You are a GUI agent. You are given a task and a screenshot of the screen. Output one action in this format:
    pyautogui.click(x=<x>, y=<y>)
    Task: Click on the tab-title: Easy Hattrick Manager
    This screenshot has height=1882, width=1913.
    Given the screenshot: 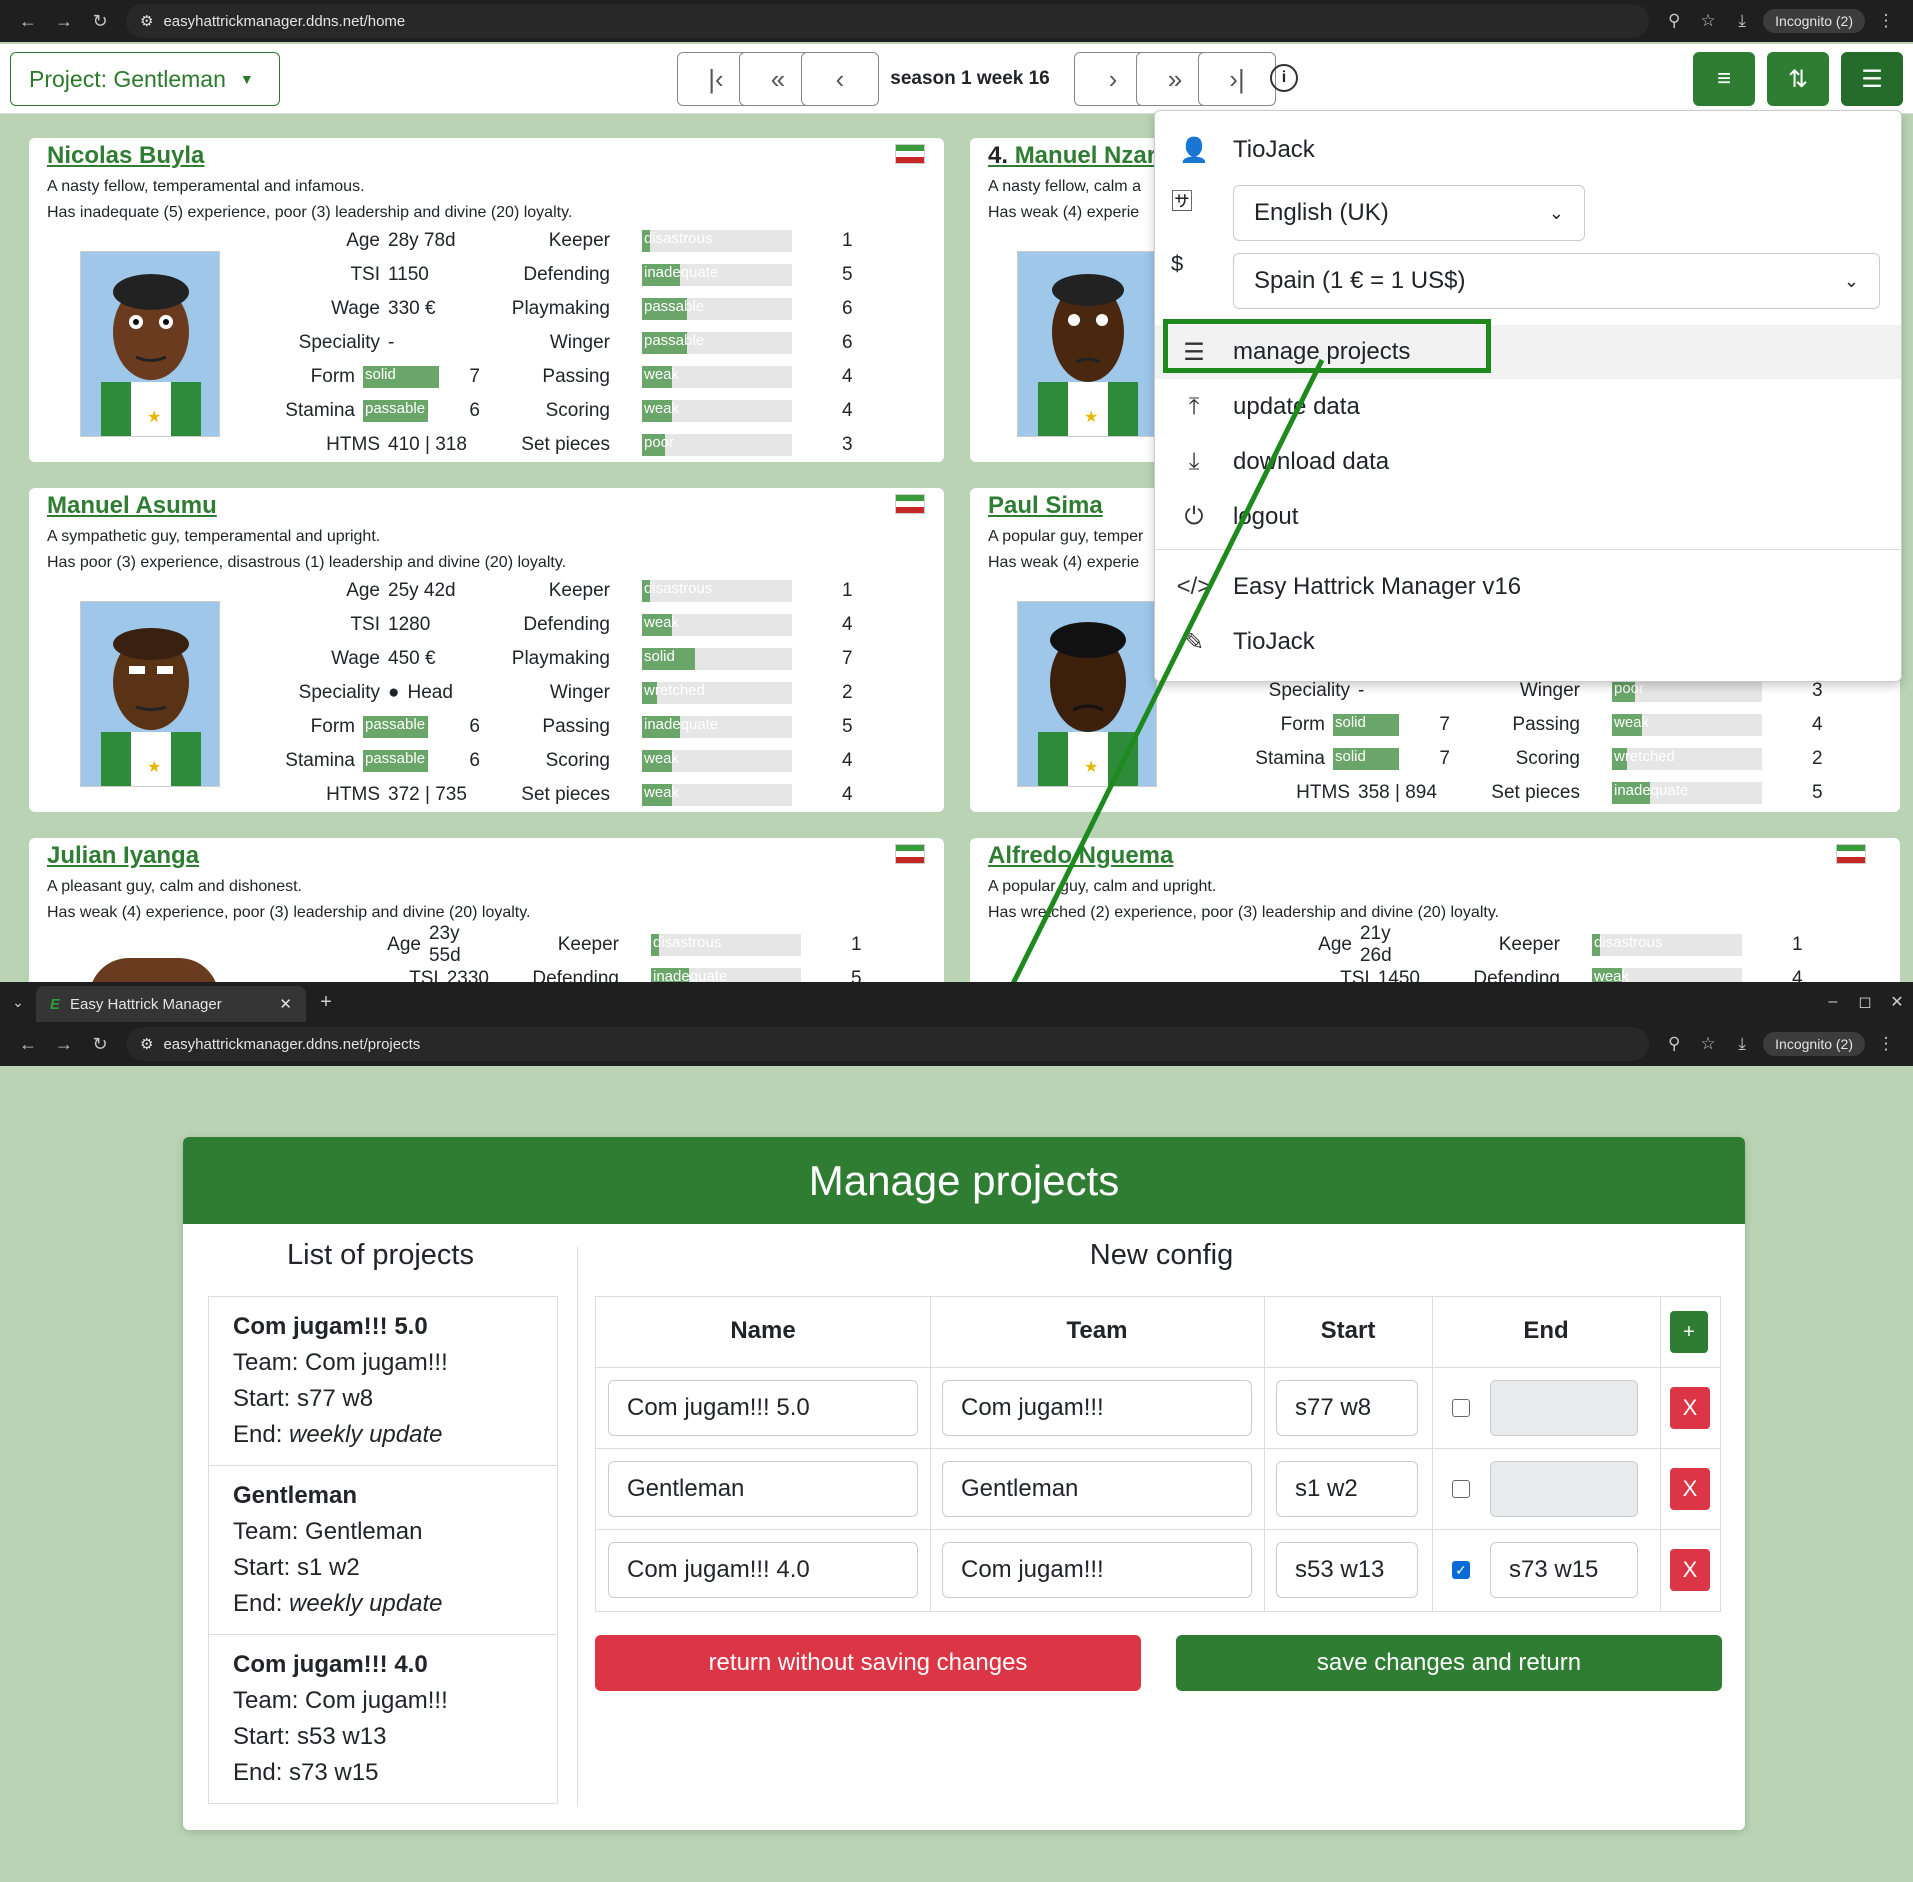 What is the action you would take?
    pyautogui.click(x=146, y=1004)
    